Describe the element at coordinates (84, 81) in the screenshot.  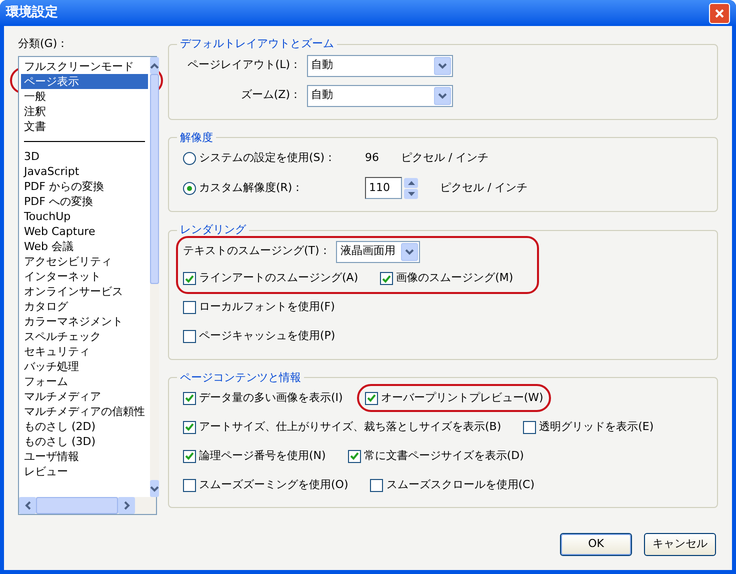
I see `list-item: ページ表示` at that location.